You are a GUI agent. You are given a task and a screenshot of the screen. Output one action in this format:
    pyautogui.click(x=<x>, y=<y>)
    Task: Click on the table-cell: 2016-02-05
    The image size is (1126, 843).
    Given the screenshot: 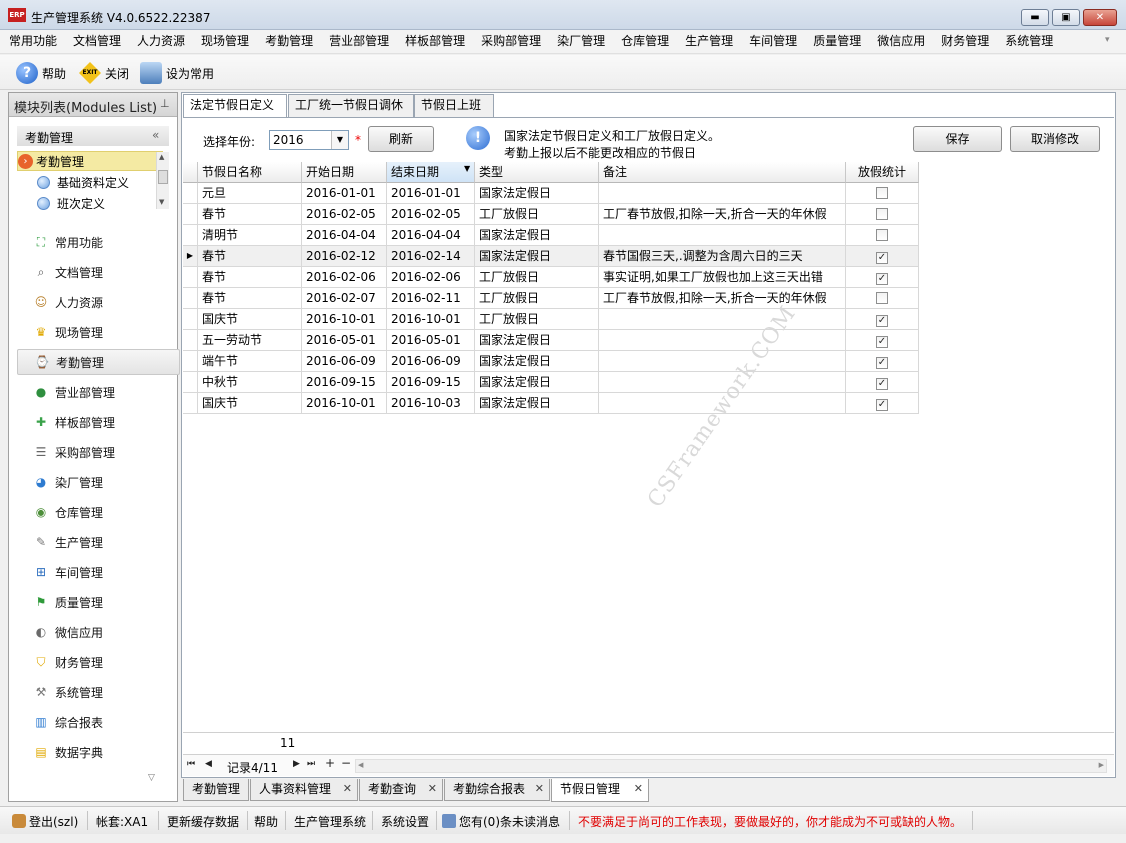 What is the action you would take?
    pyautogui.click(x=431, y=214)
    